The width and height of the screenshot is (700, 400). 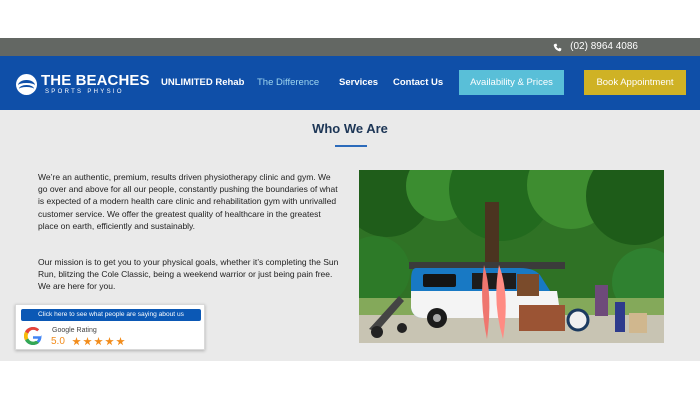 I want to click on title-underline, so click(x=351, y=146).